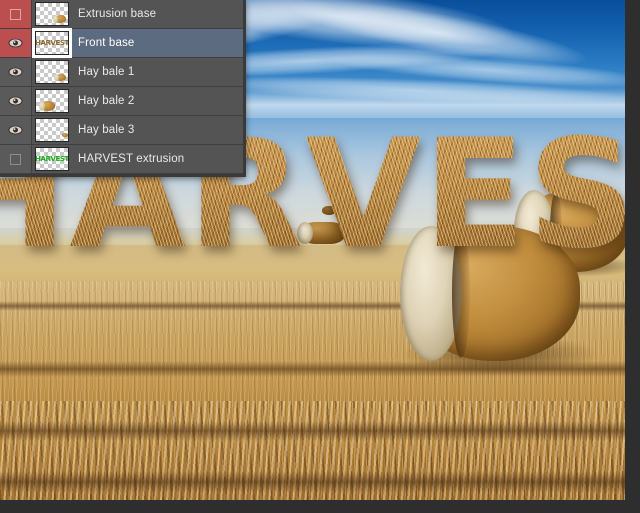 The height and width of the screenshot is (513, 640). What do you see at coordinates (500, 300) in the screenshot?
I see `hay-bale-foreground` at bounding box center [500, 300].